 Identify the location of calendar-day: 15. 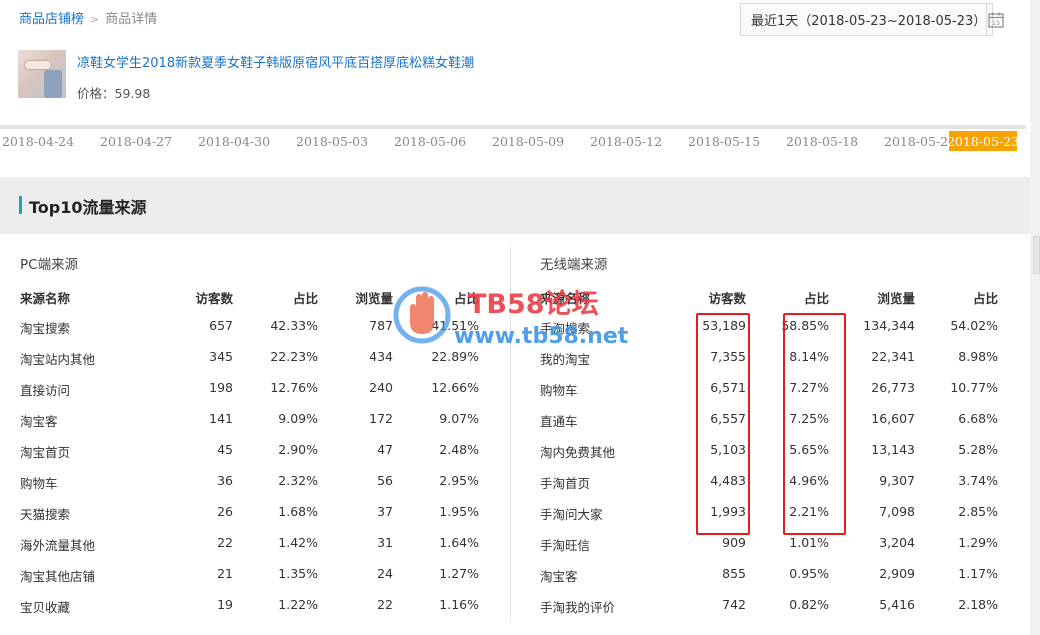
(996, 23).